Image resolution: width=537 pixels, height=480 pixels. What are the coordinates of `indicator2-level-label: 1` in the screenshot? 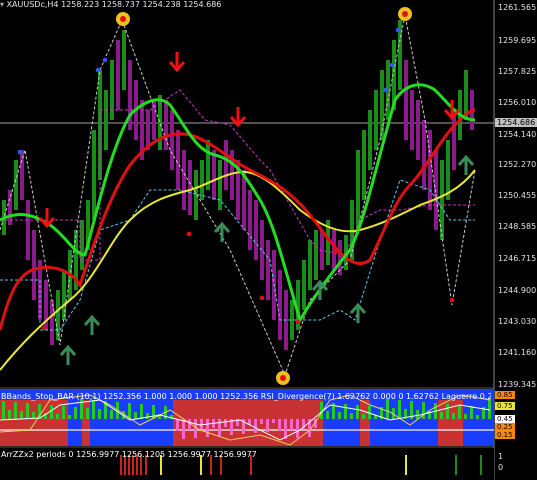 It's located at (501, 456).